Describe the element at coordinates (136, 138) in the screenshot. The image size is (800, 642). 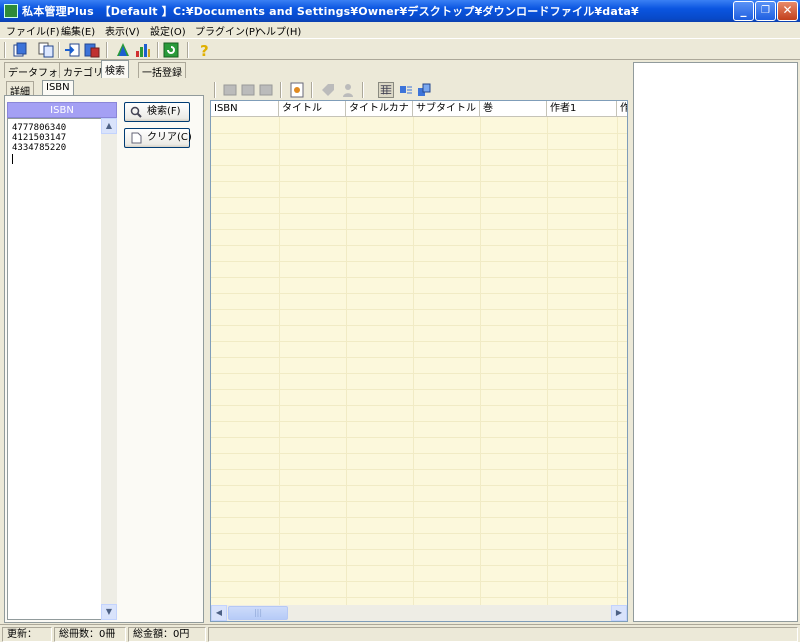
I see `blank-page-icon` at that location.